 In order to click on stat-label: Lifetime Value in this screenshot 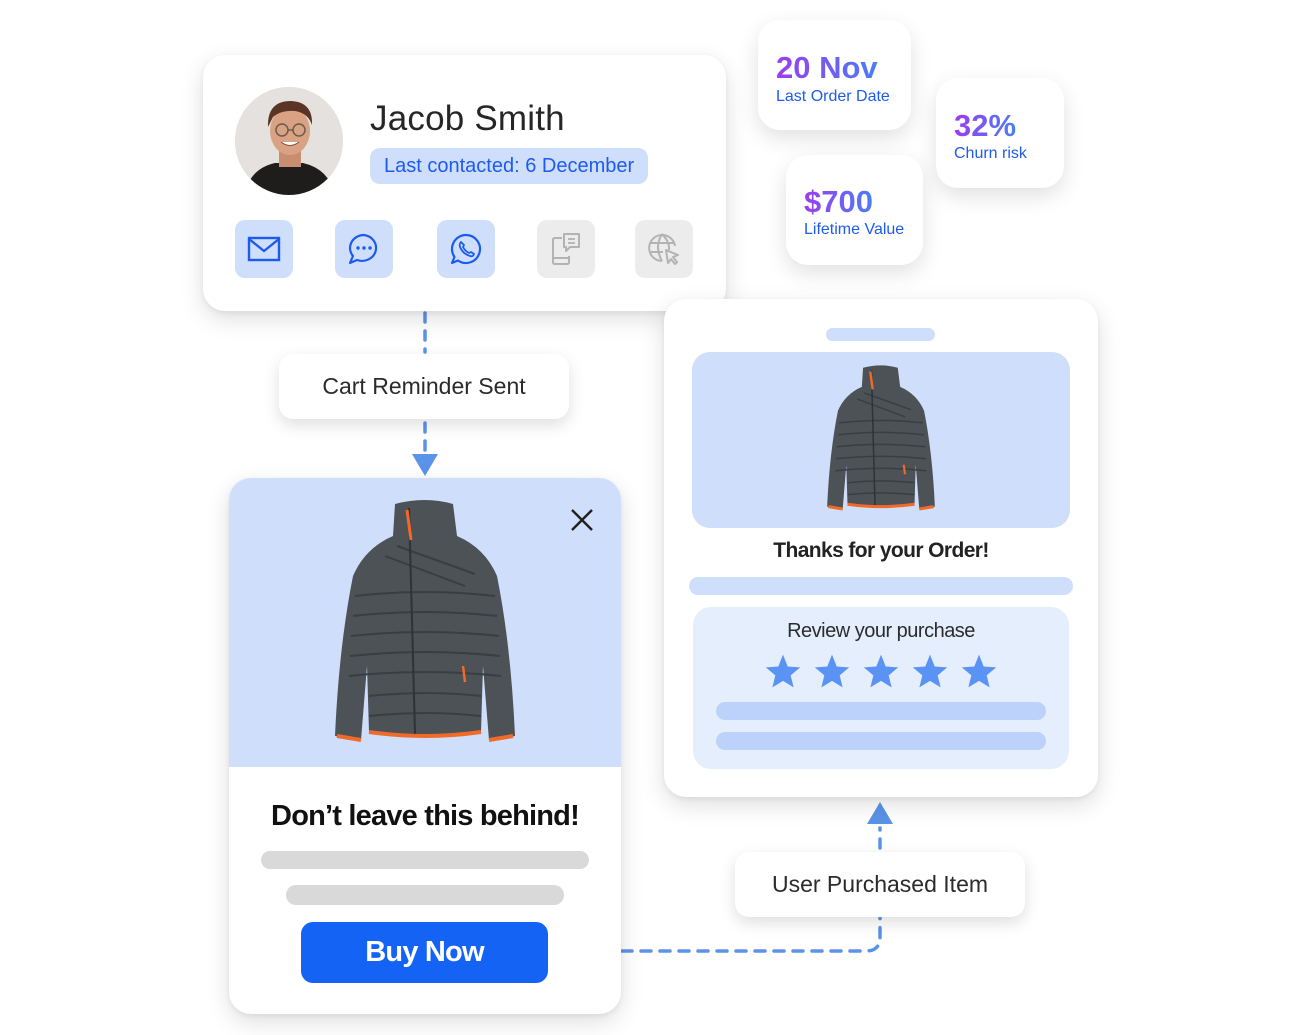, I will do `click(854, 229)`.